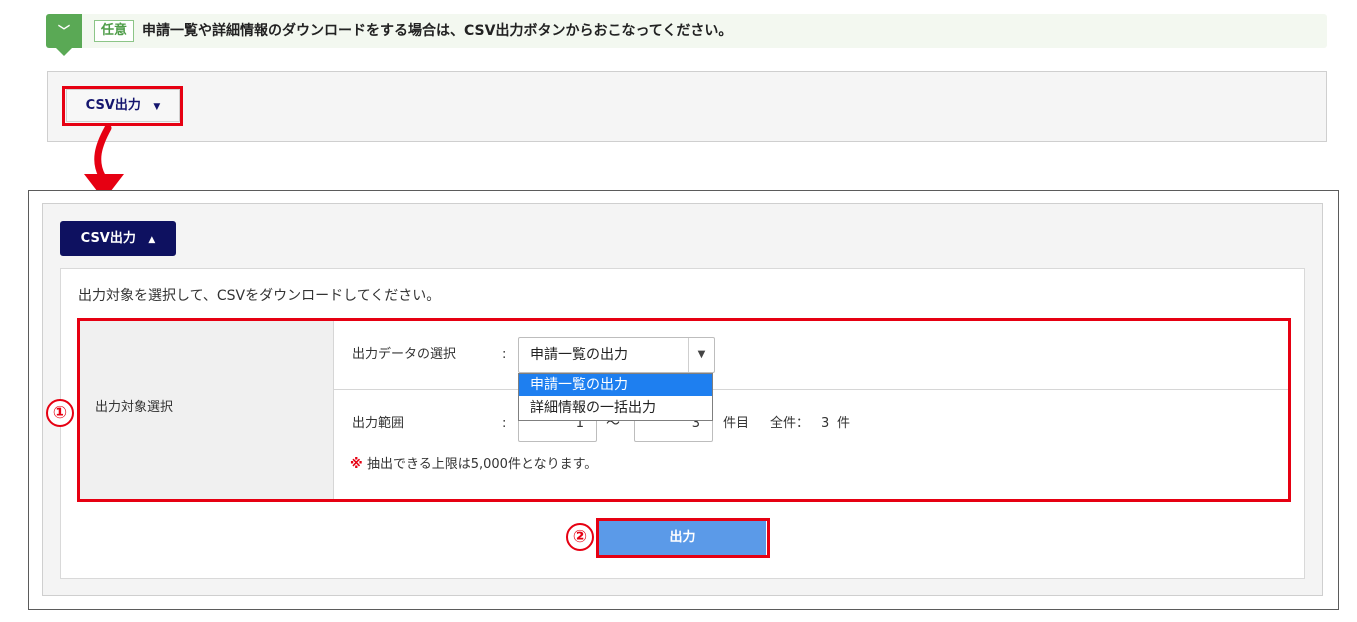 Image resolution: width=1357 pixels, height=622 pixels. Describe the element at coordinates (683, 538) in the screenshot. I see `highlight-box-submit` at that location.